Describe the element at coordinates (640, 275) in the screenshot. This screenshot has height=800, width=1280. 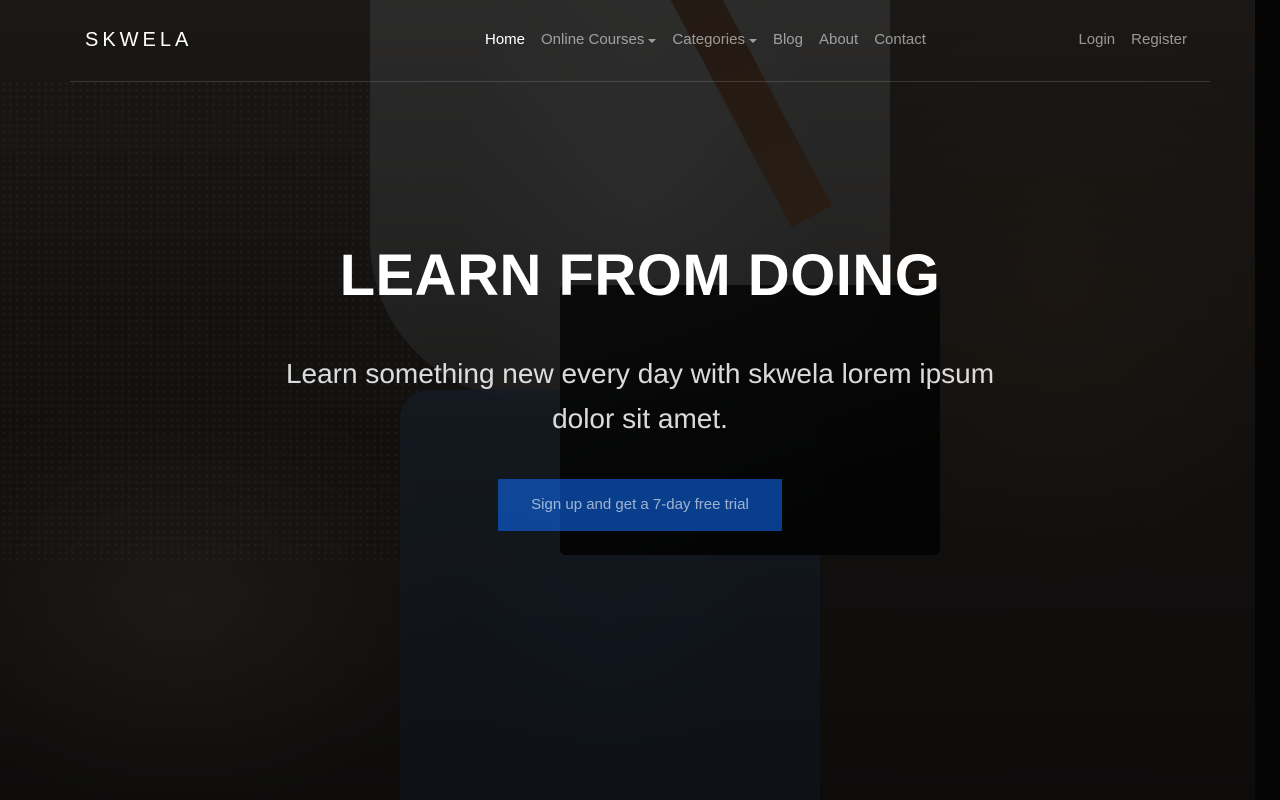
I see `hero-title: LEARN FROM DOING` at that location.